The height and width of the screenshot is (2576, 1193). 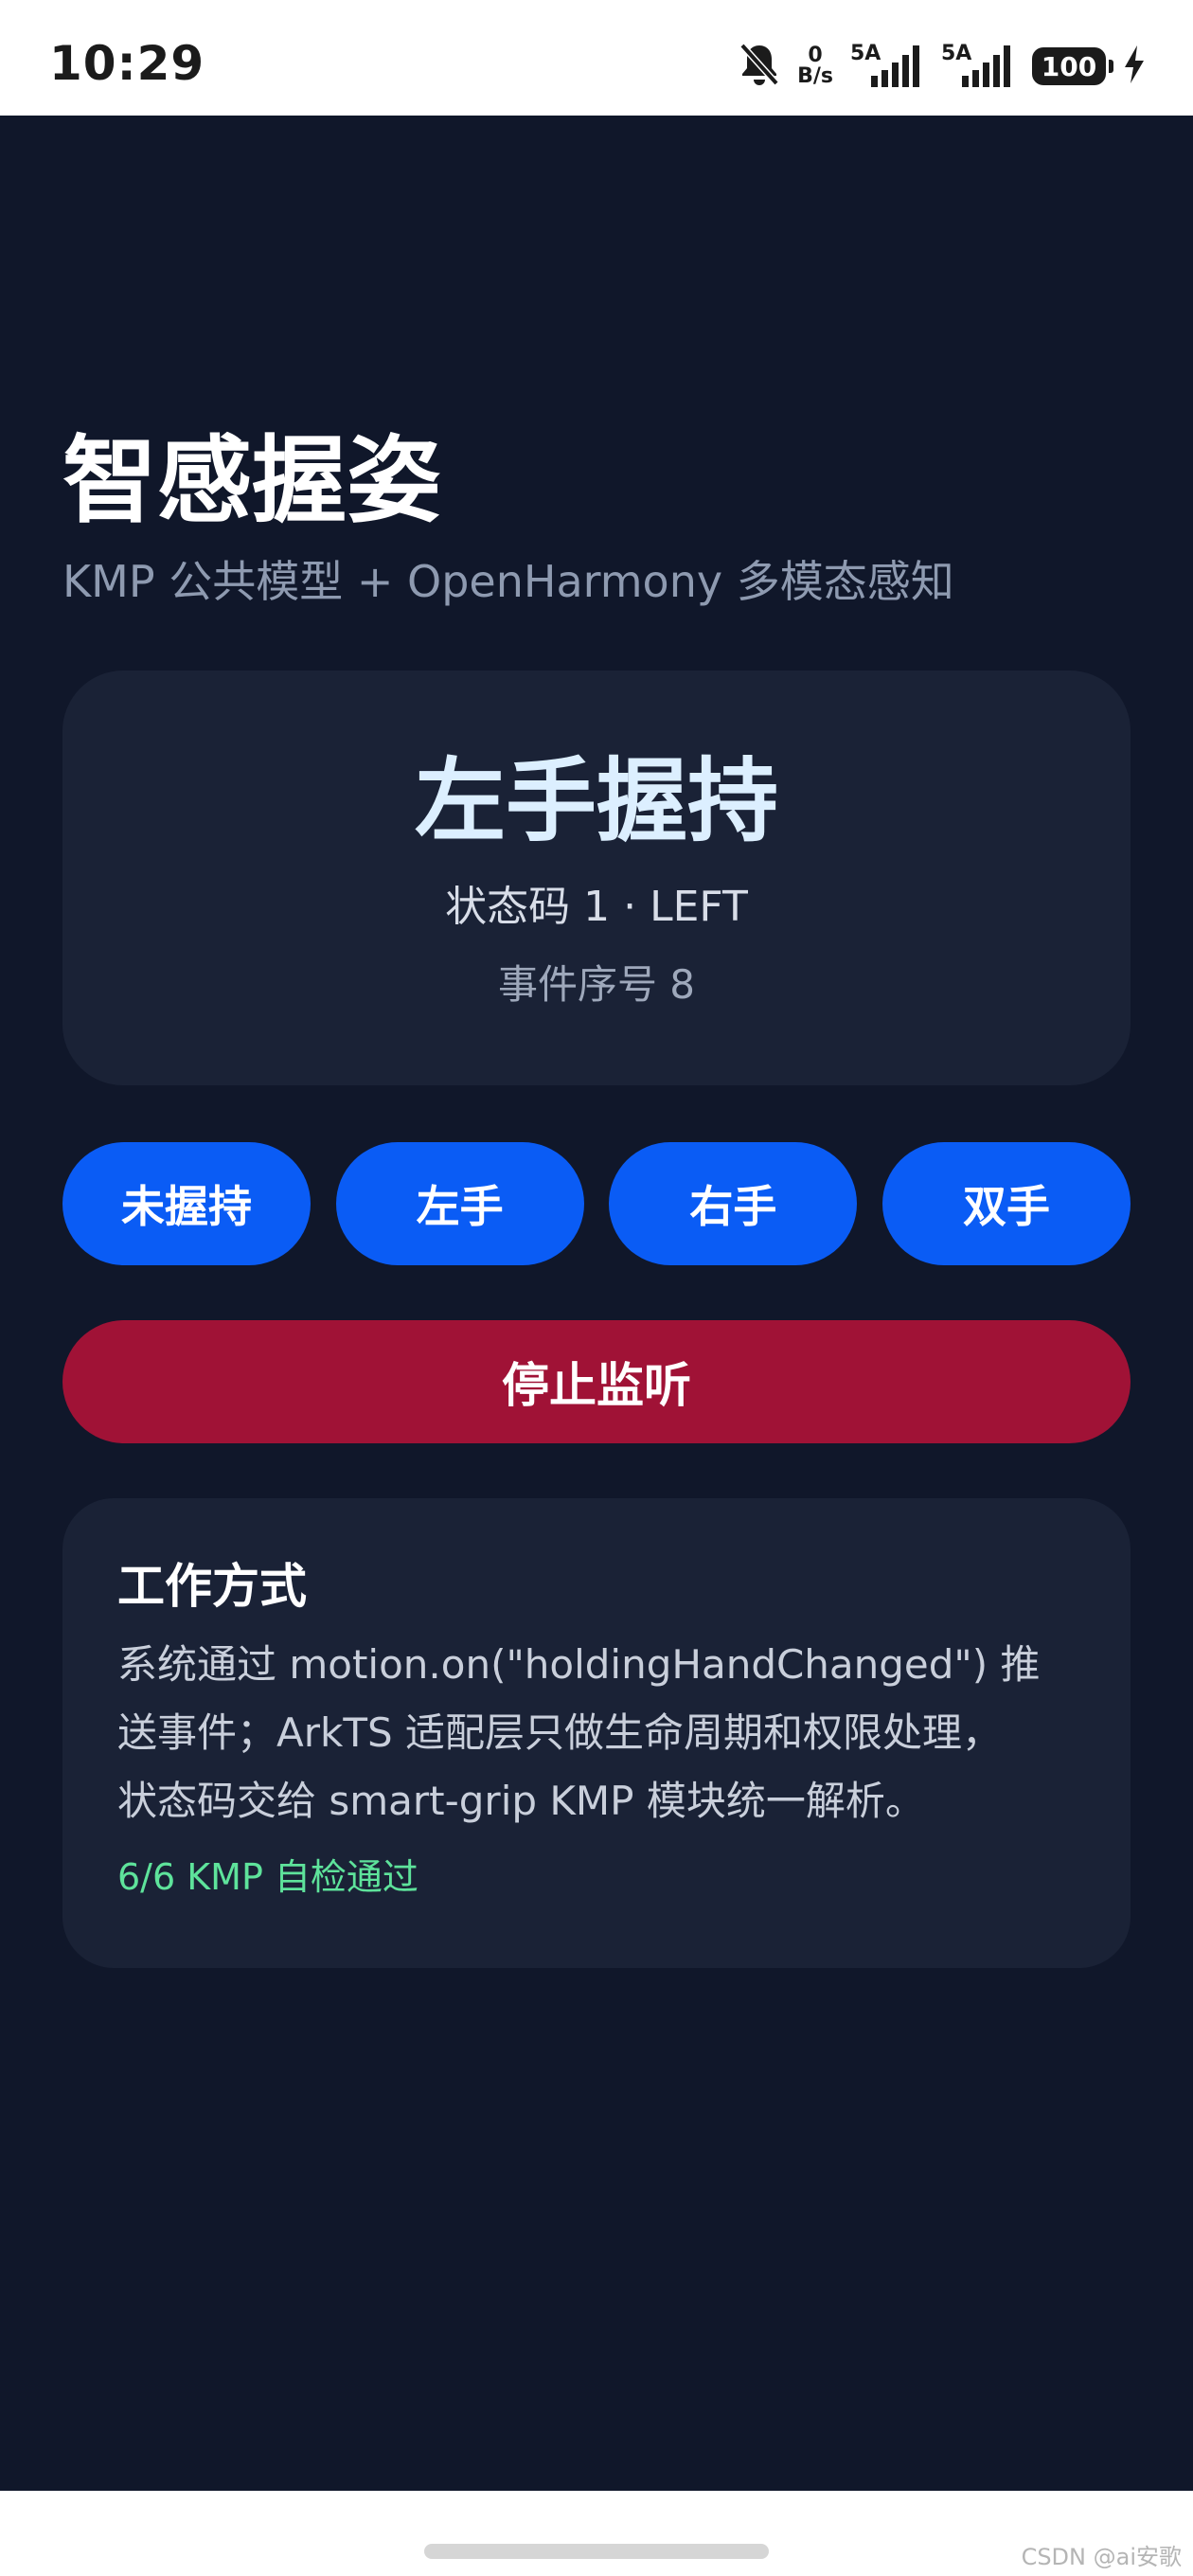 What do you see at coordinates (508, 581) in the screenshot?
I see `page-subtitle: KMP 公共模型 + OpenHarmony 多模态感知` at bounding box center [508, 581].